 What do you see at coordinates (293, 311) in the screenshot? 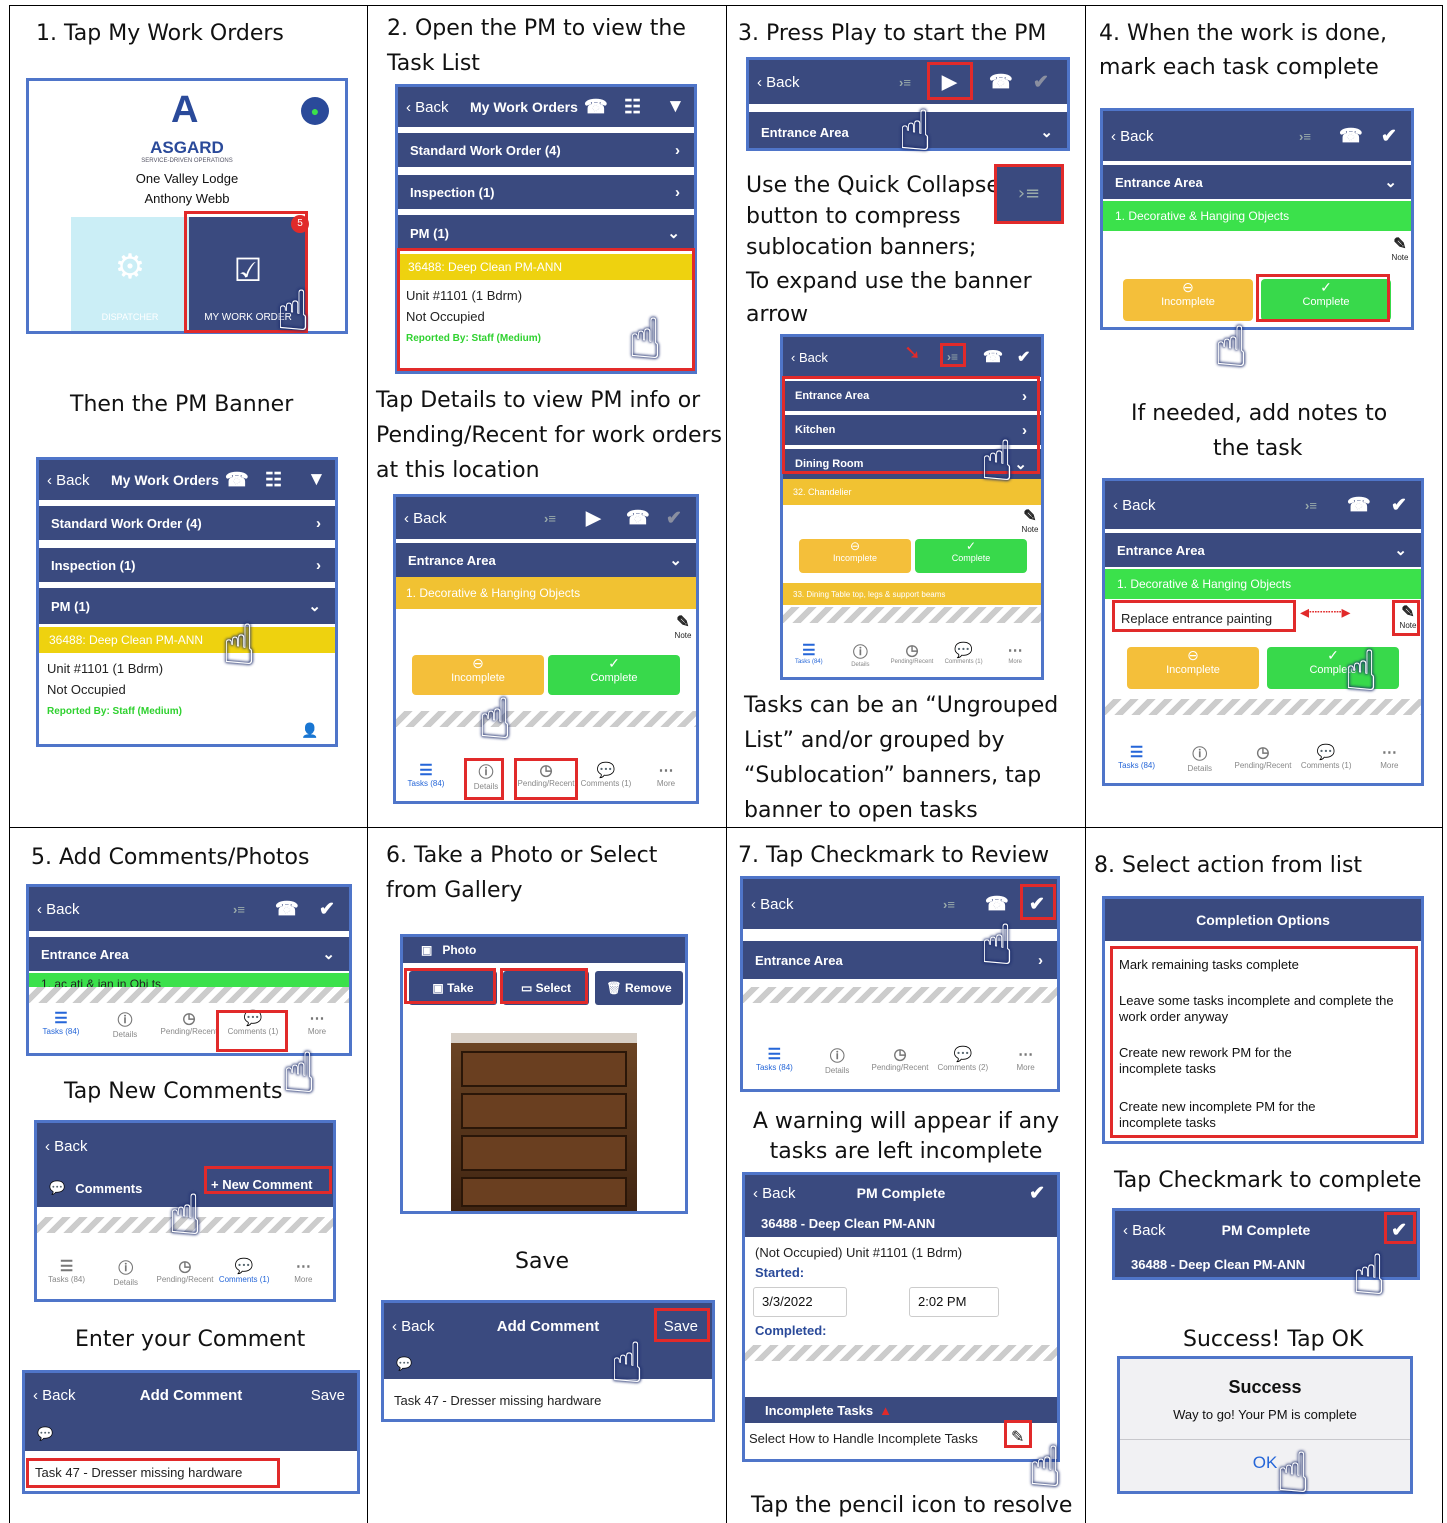
I see `pointing-hand-icon: ☝` at bounding box center [293, 311].